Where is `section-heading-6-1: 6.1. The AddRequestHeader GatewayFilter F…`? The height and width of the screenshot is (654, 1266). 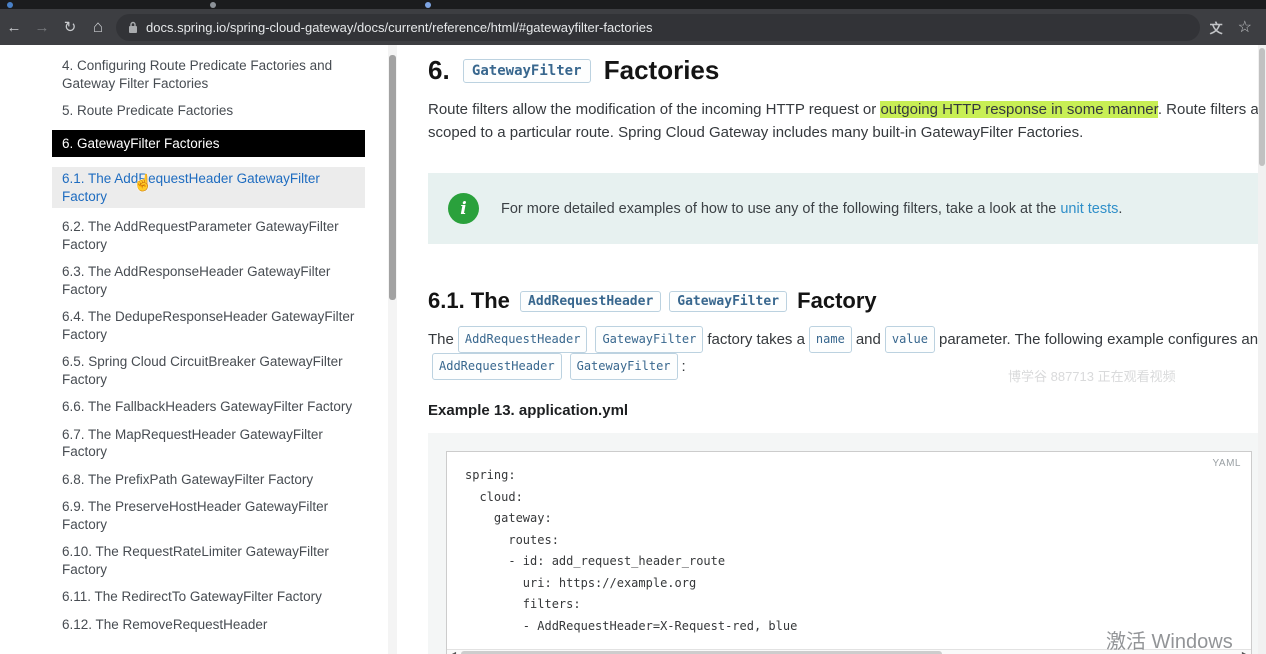 section-heading-6-1: 6.1. The AddRequestHeader GatewayFilter F… is located at coordinates (847, 301).